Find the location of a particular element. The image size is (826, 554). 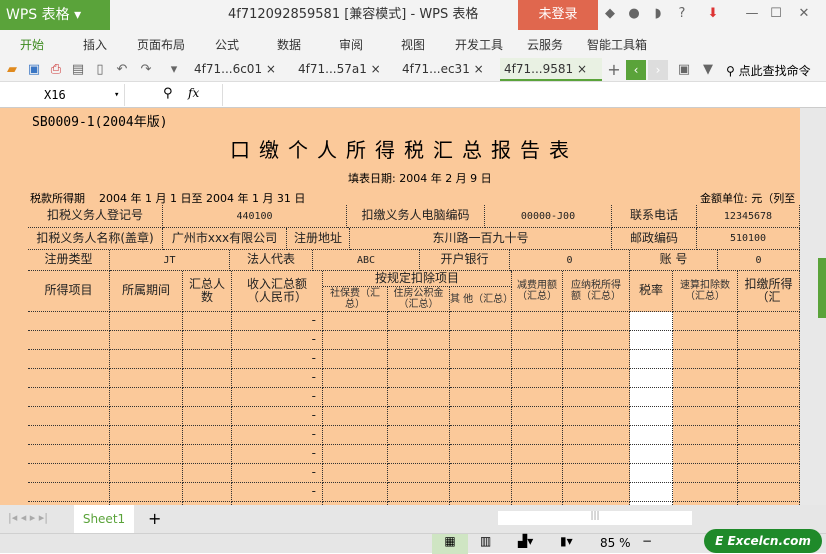

value-cell: 510100 is located at coordinates (748, 239).